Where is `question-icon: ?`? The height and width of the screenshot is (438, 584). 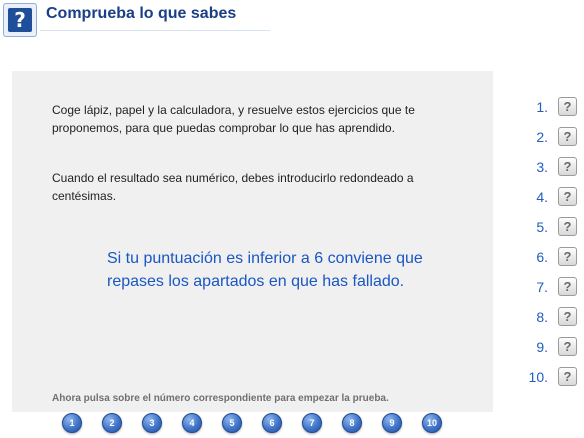 question-icon: ? is located at coordinates (20, 20).